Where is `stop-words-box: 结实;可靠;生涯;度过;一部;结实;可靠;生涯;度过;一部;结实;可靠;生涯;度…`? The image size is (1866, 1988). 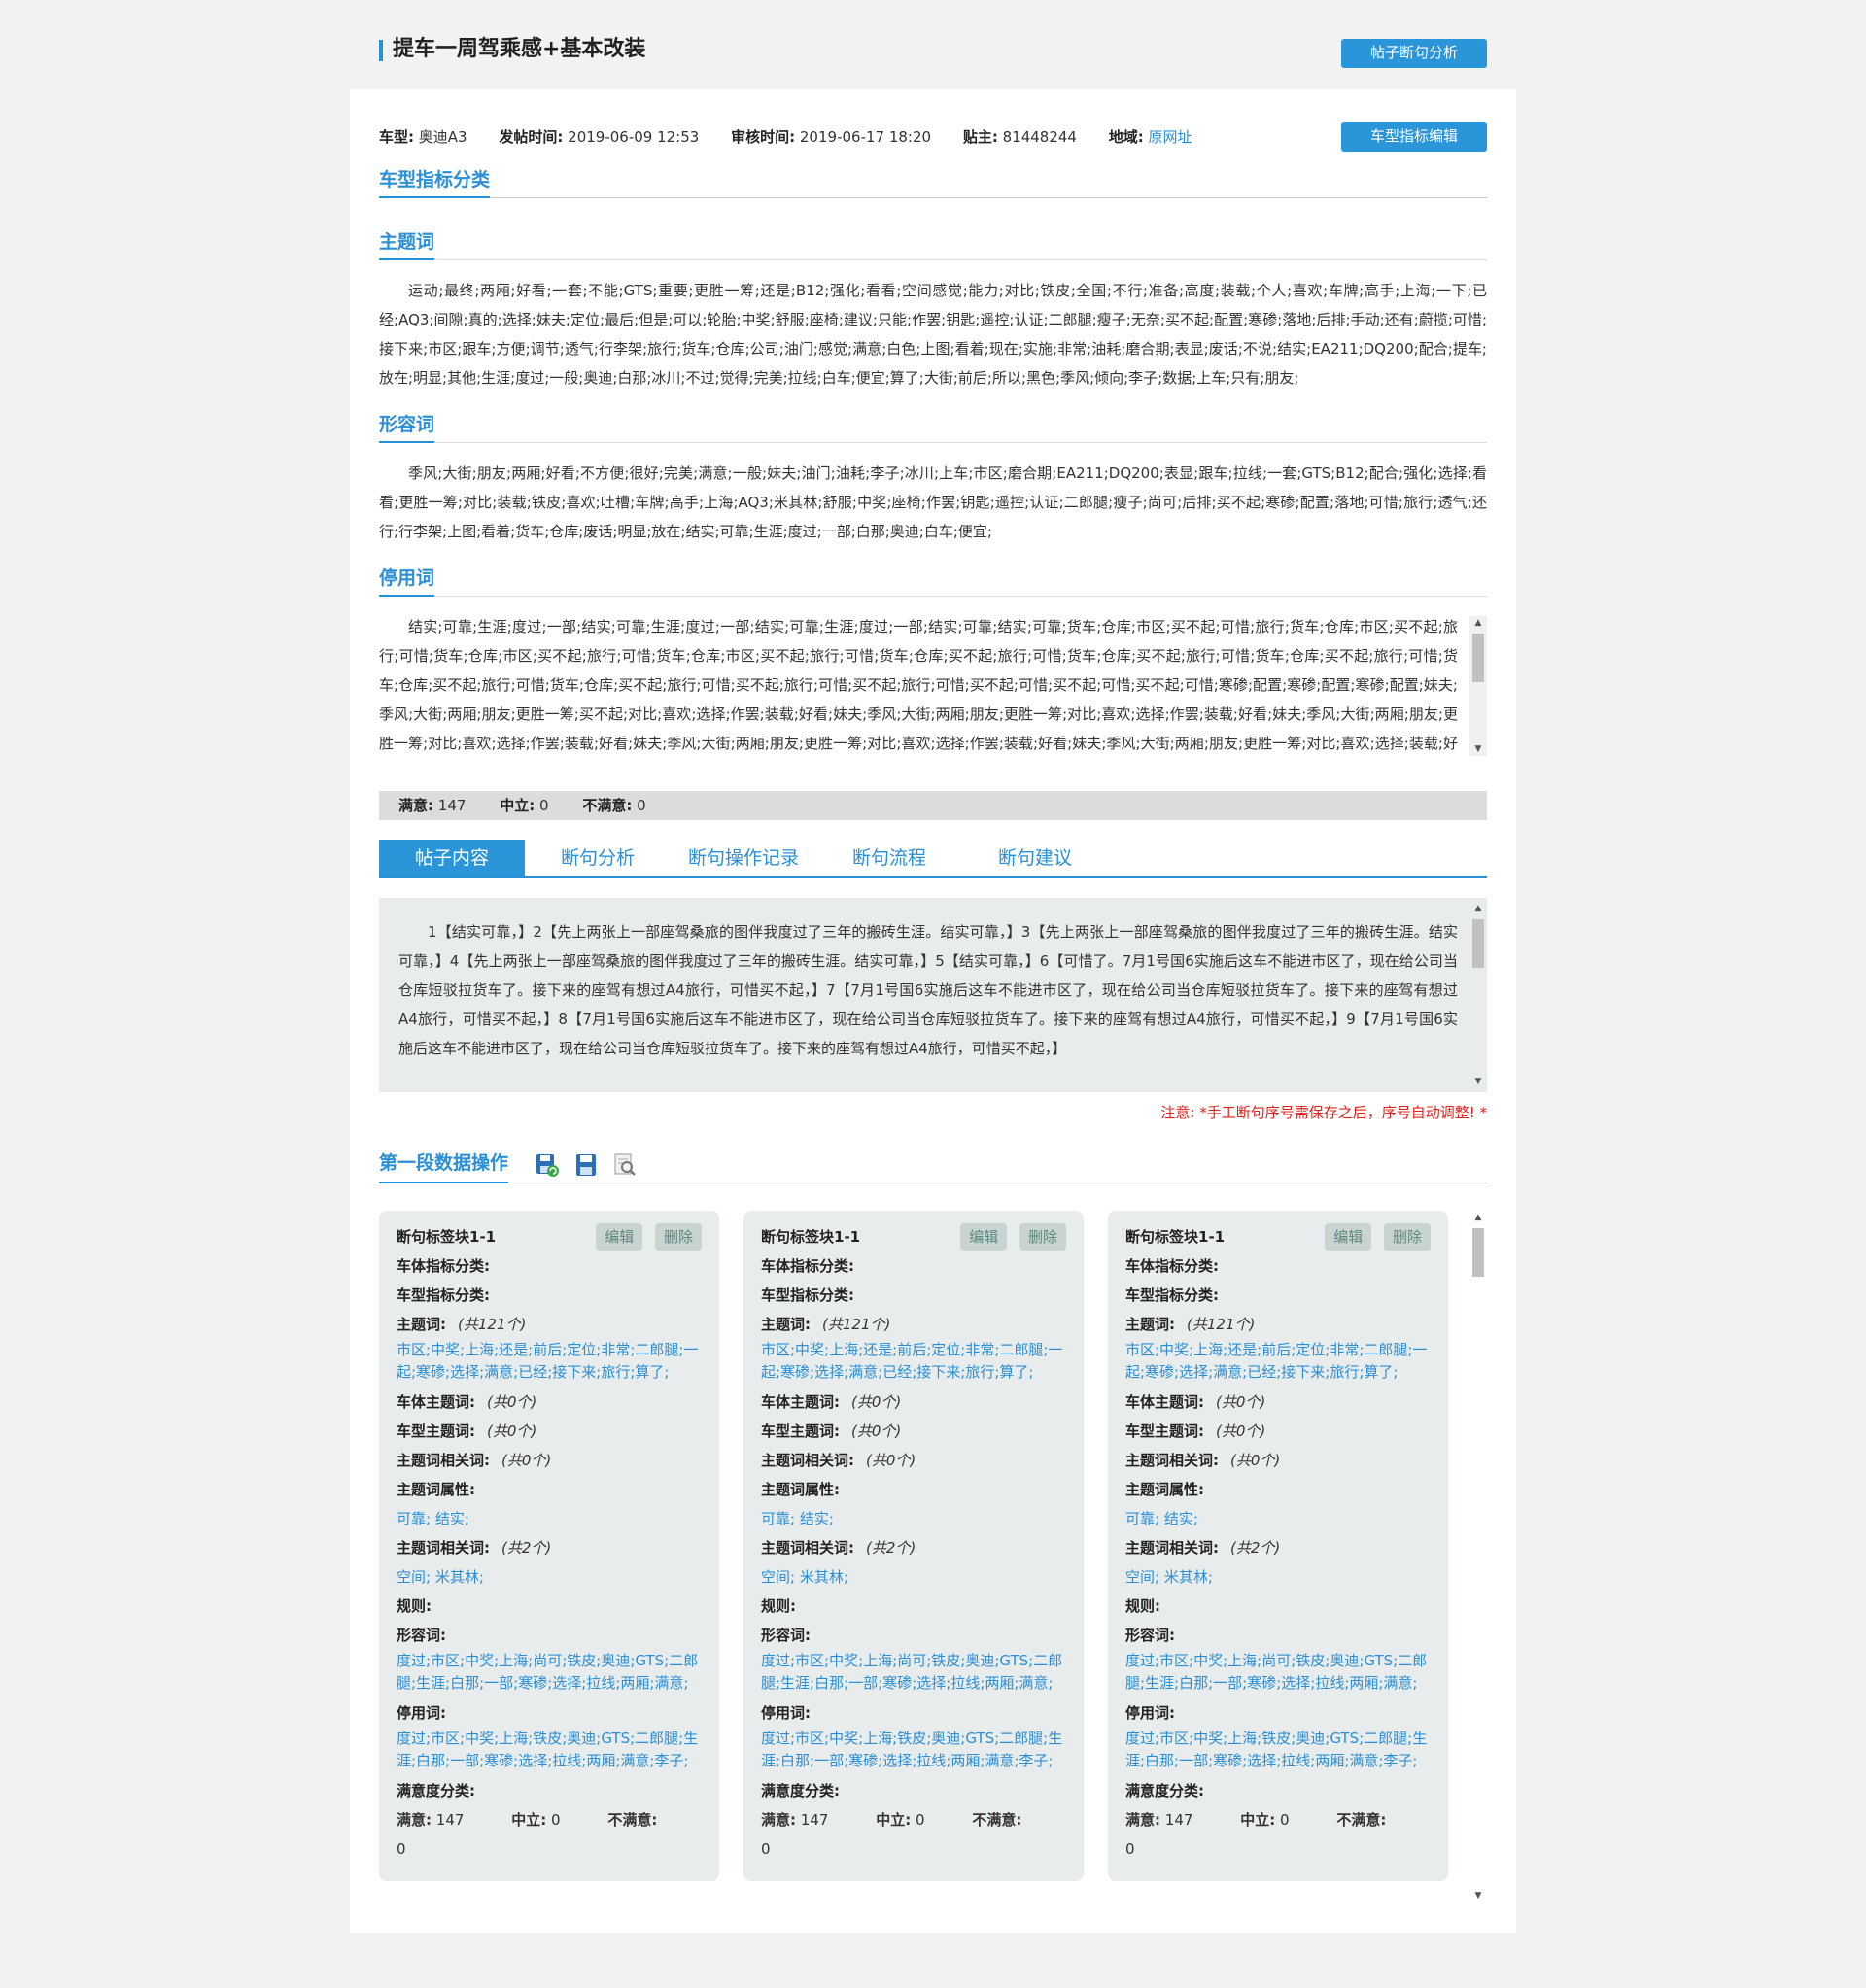 stop-words-box: 结实;可靠;生涯;度过;一部;结实;可靠;生涯;度过;一部;结实;可靠;生涯;度… is located at coordinates (933, 684).